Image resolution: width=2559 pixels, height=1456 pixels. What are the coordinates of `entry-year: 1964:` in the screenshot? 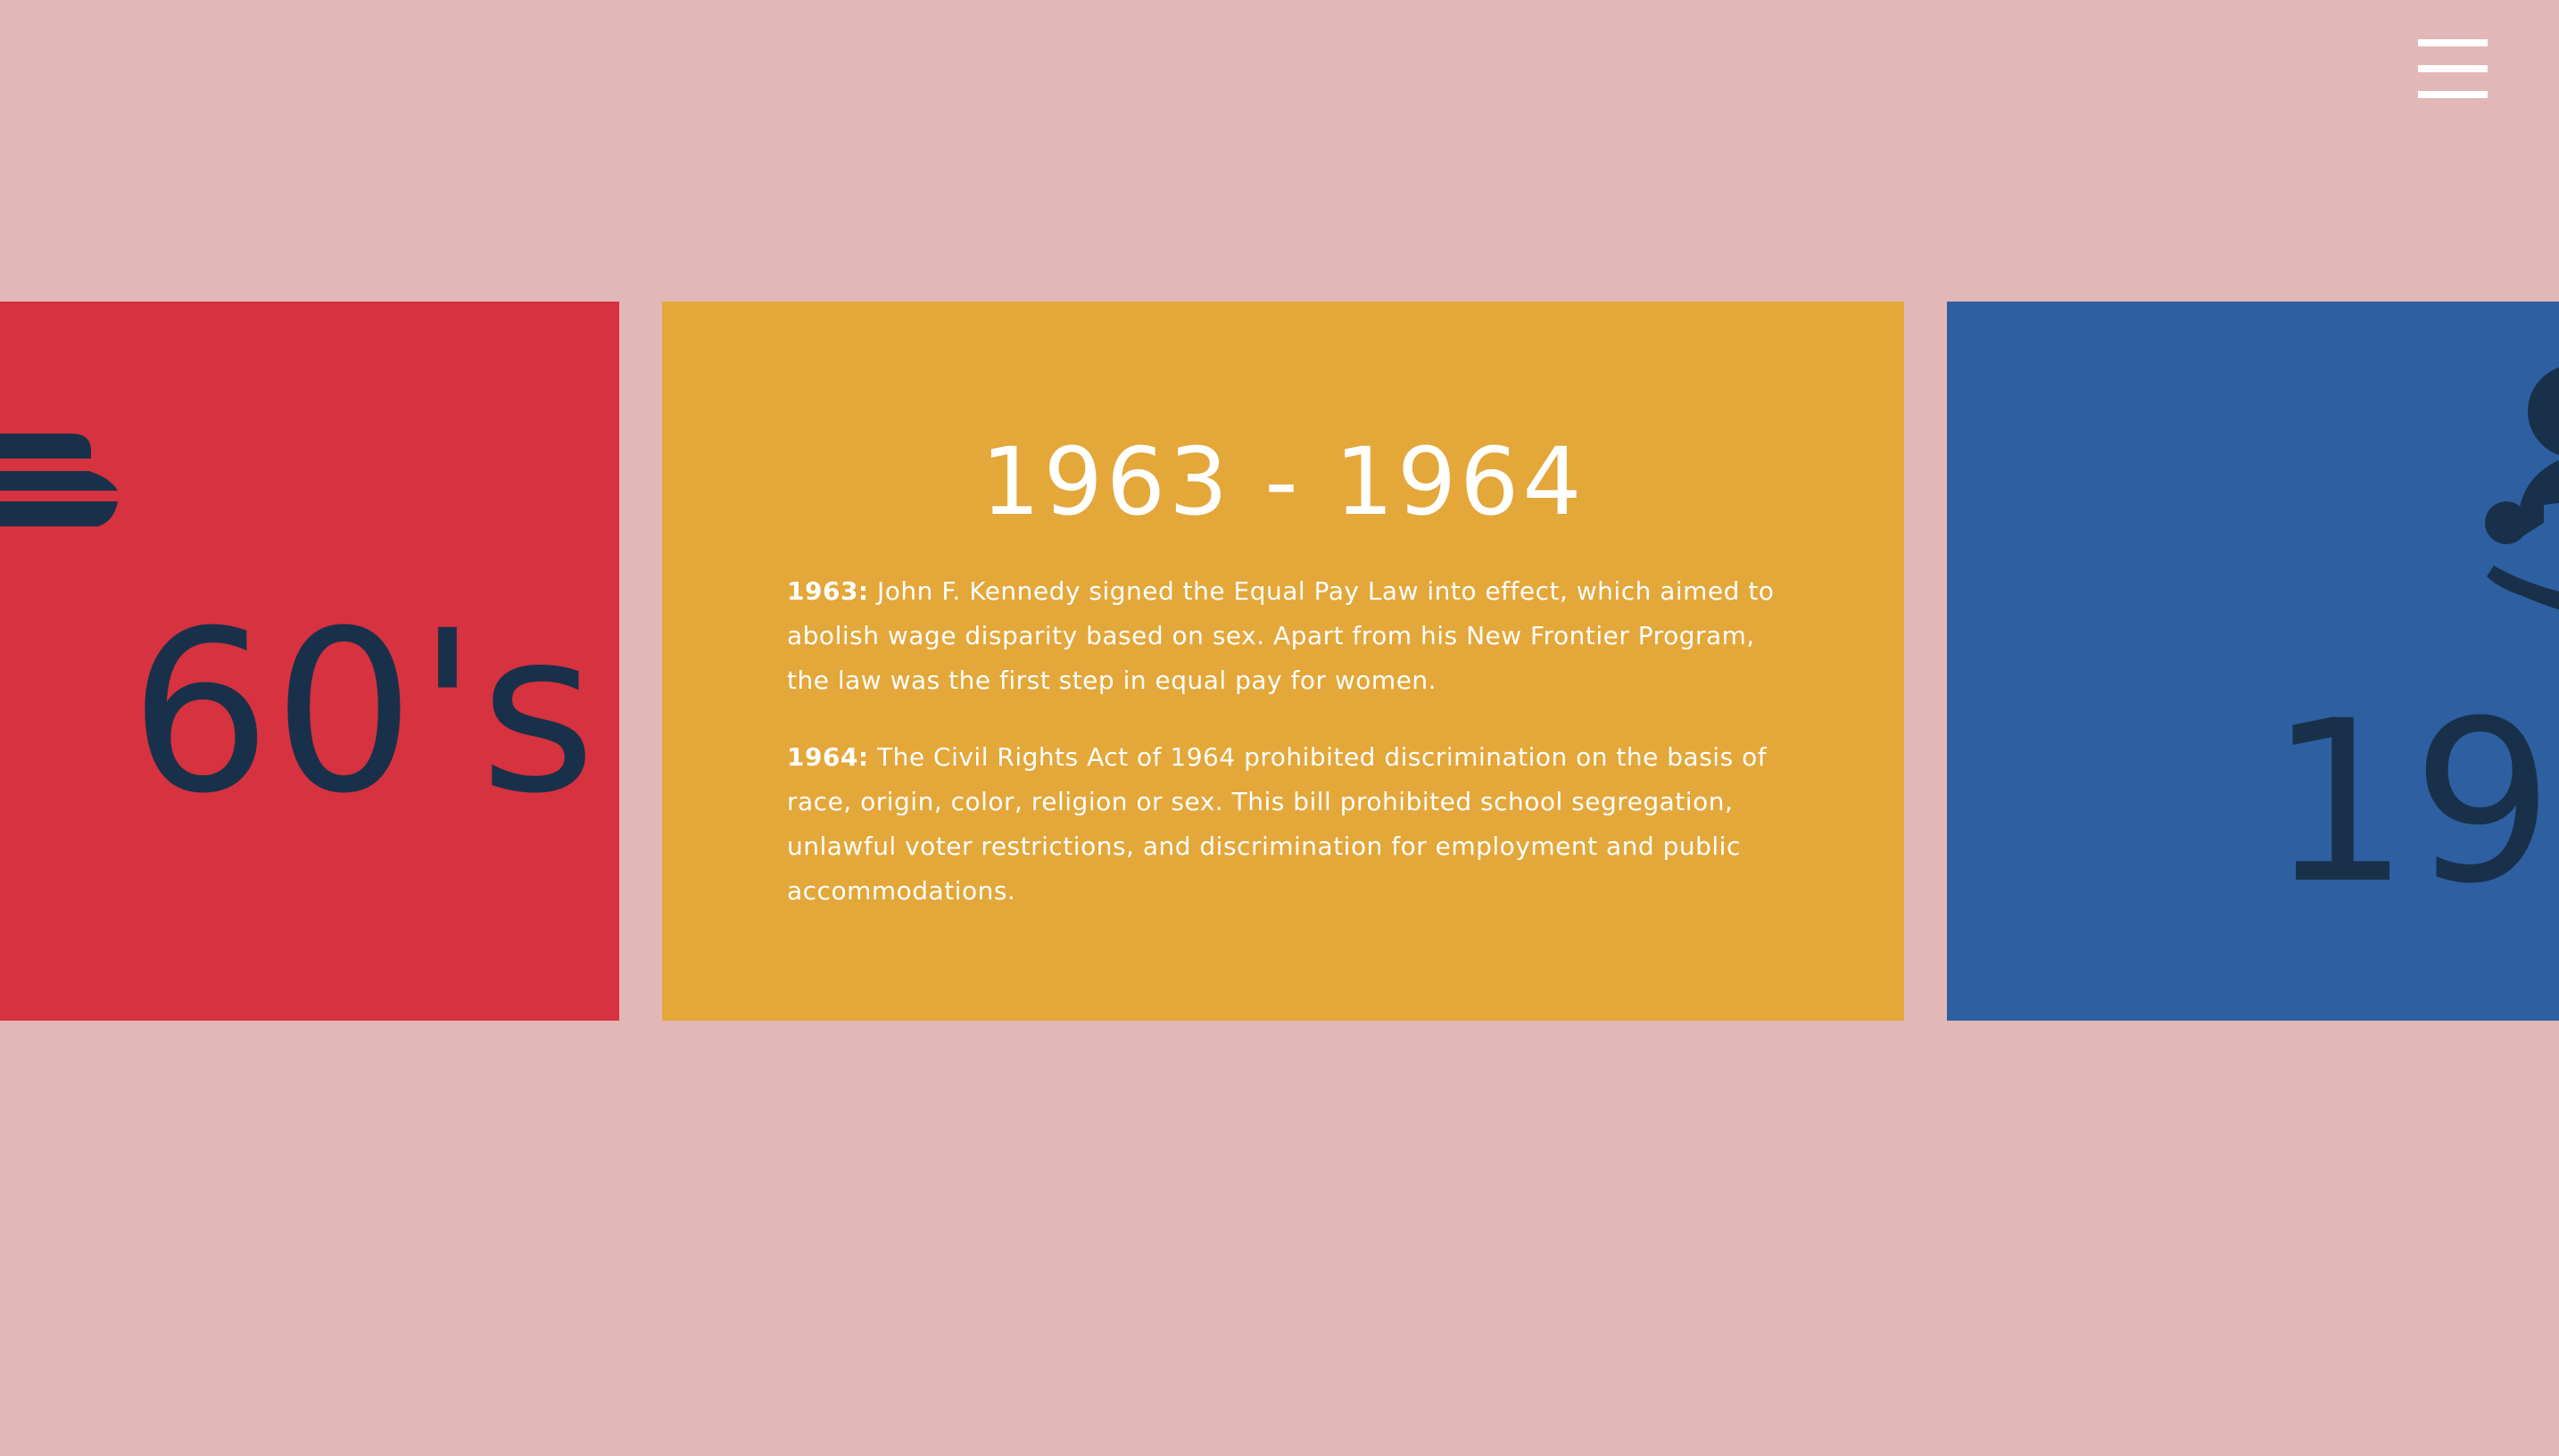 It's located at (828, 757).